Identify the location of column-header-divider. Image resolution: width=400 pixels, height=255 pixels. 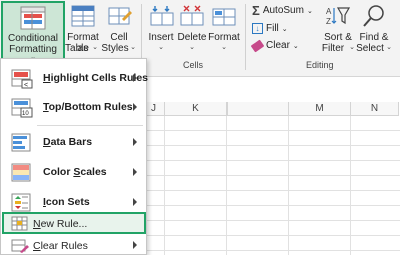
(227, 109).